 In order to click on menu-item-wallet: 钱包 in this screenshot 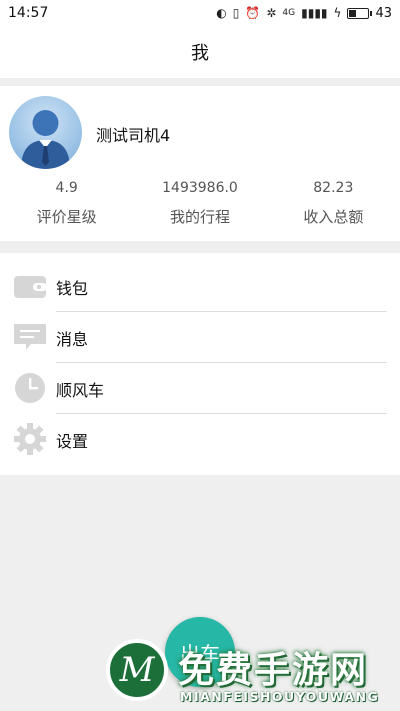, I will do `click(200, 286)`.